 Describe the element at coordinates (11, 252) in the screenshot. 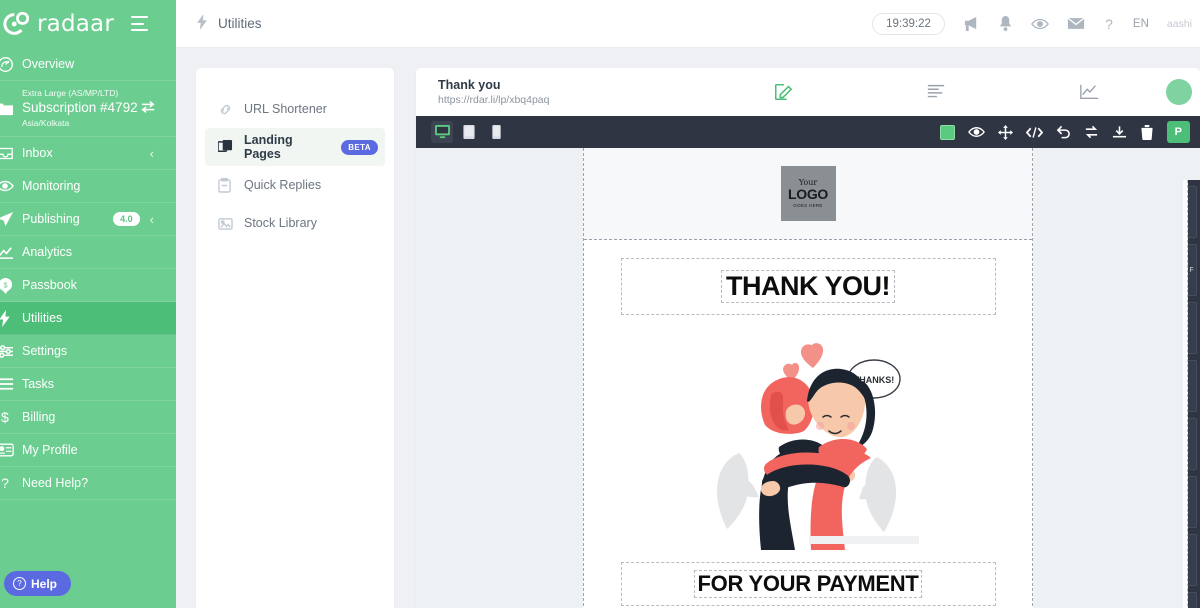

I see `chart-icon` at that location.